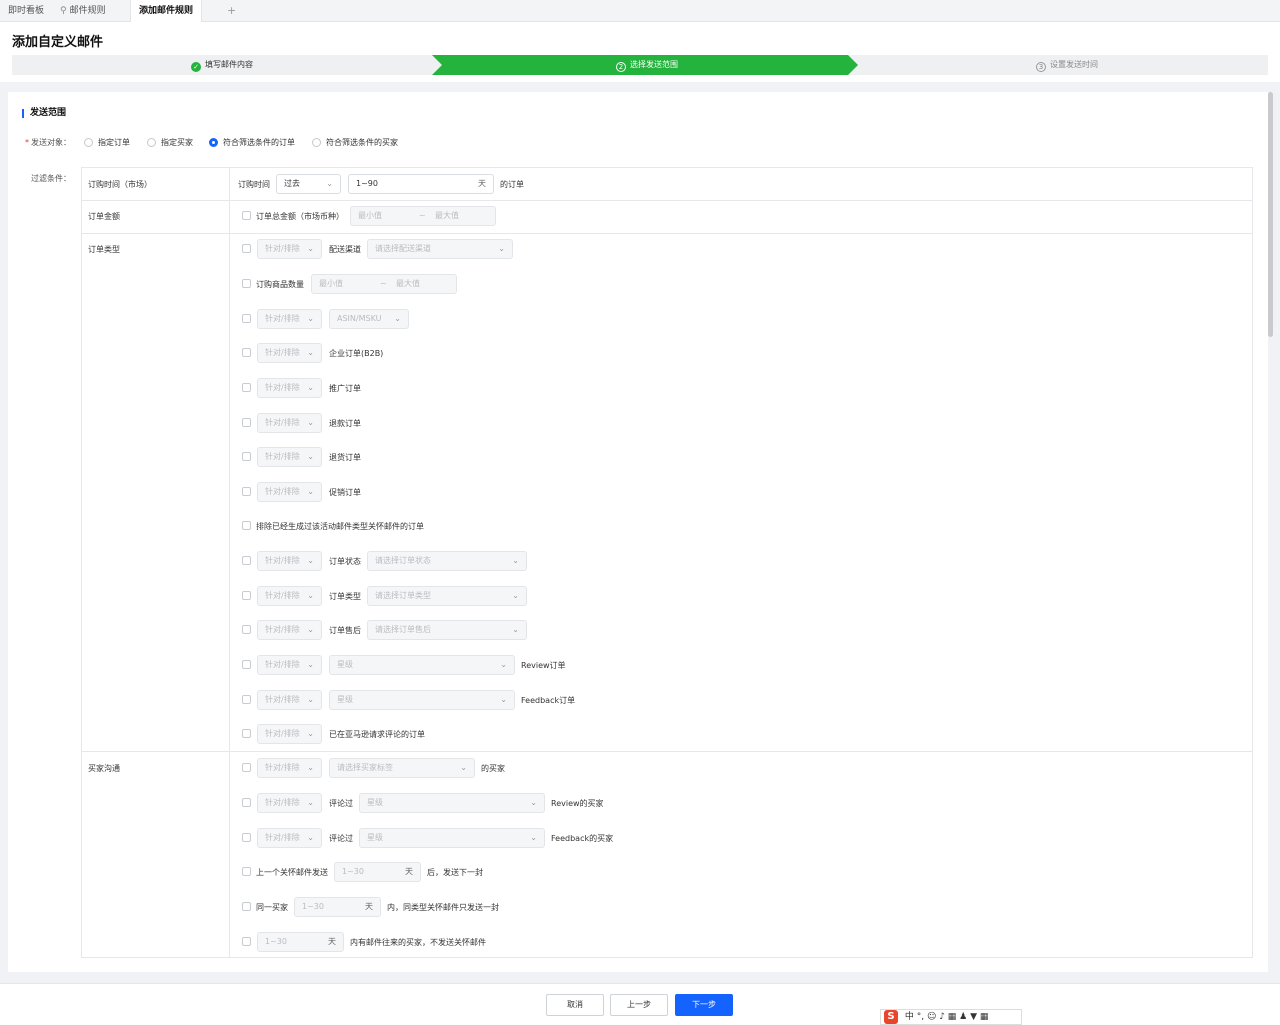 The image size is (1280, 1025). What do you see at coordinates (246, 215) in the screenshot?
I see `order-amount-checkbox` at bounding box center [246, 215].